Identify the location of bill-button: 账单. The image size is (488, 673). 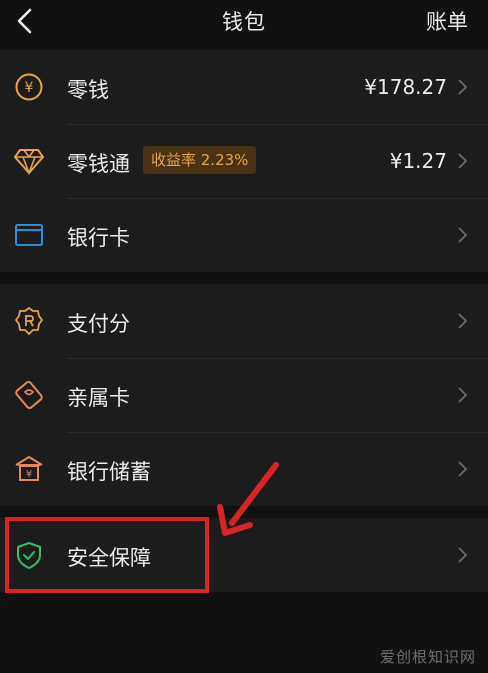
(447, 21).